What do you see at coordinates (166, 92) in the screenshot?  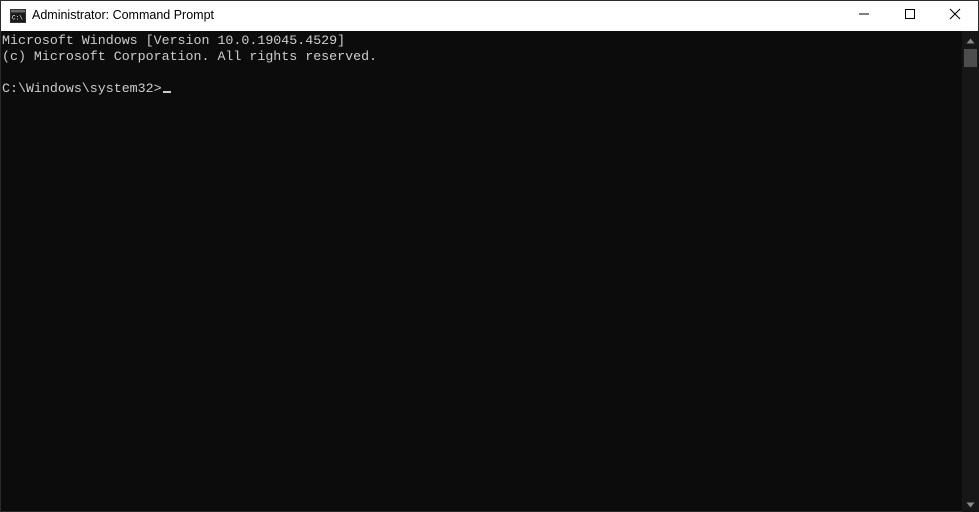 I see `text-cursor` at bounding box center [166, 92].